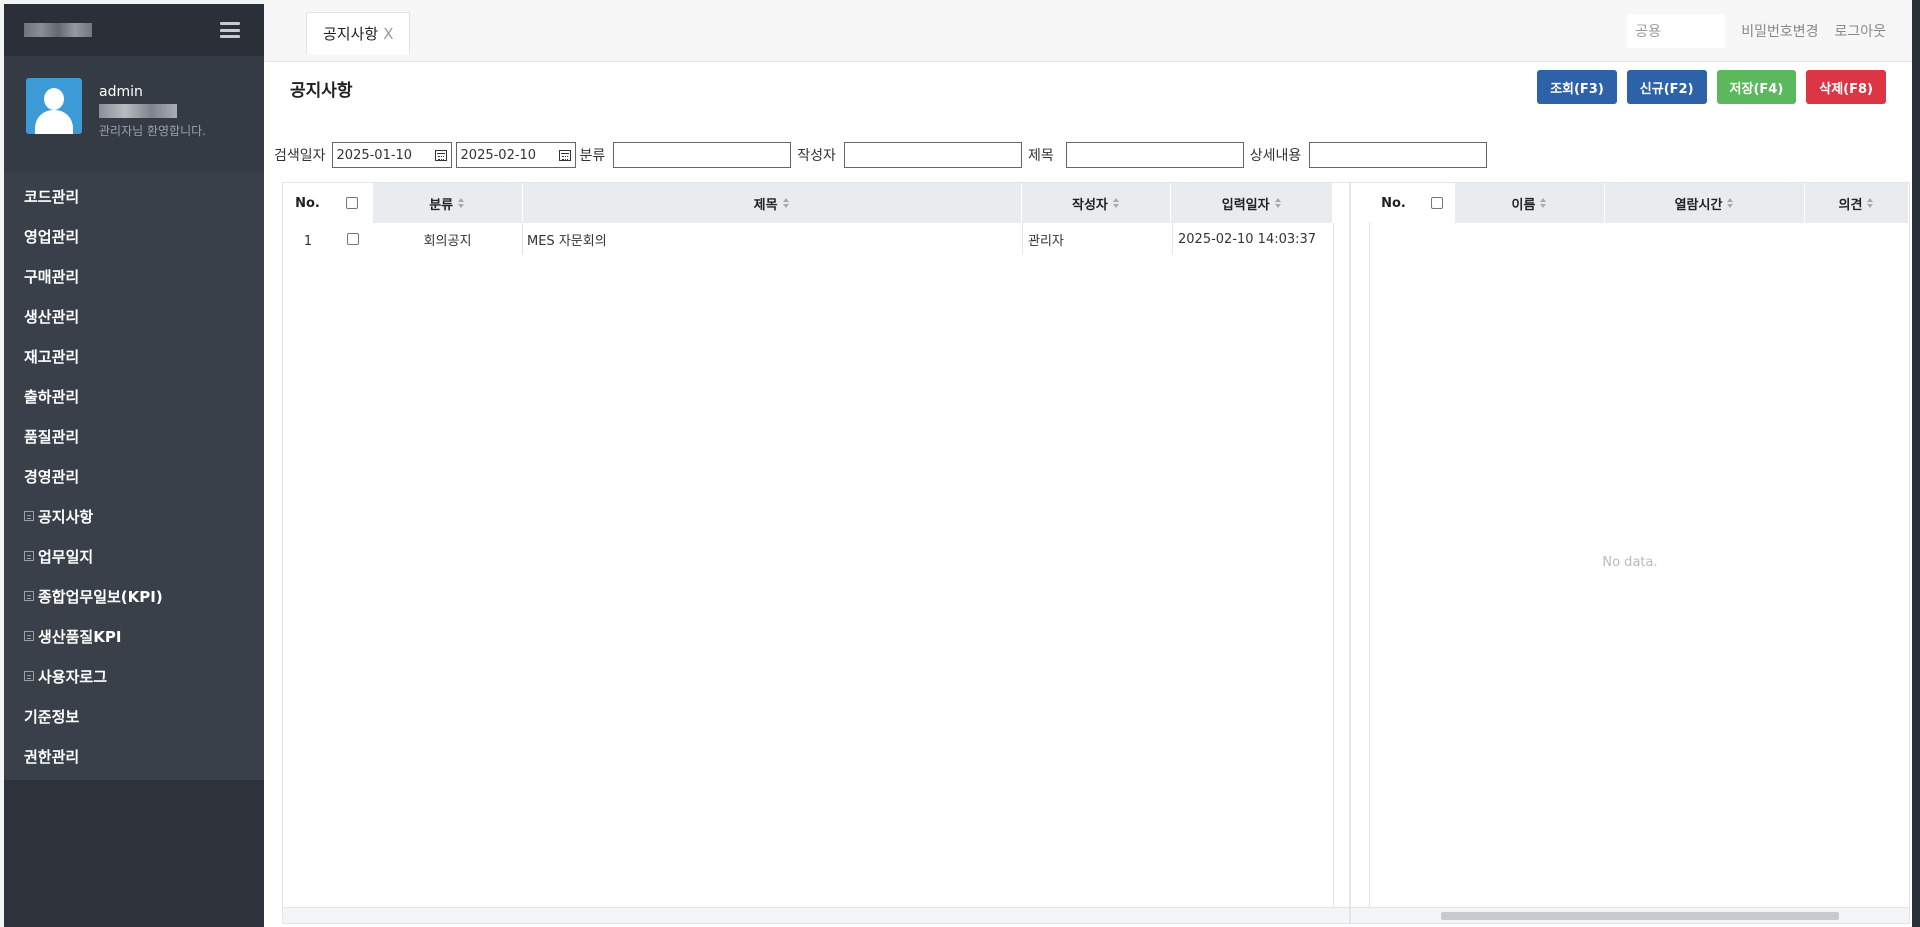  What do you see at coordinates (134, 716) in the screenshot?
I see `sidebar-item-13: 기준정보` at bounding box center [134, 716].